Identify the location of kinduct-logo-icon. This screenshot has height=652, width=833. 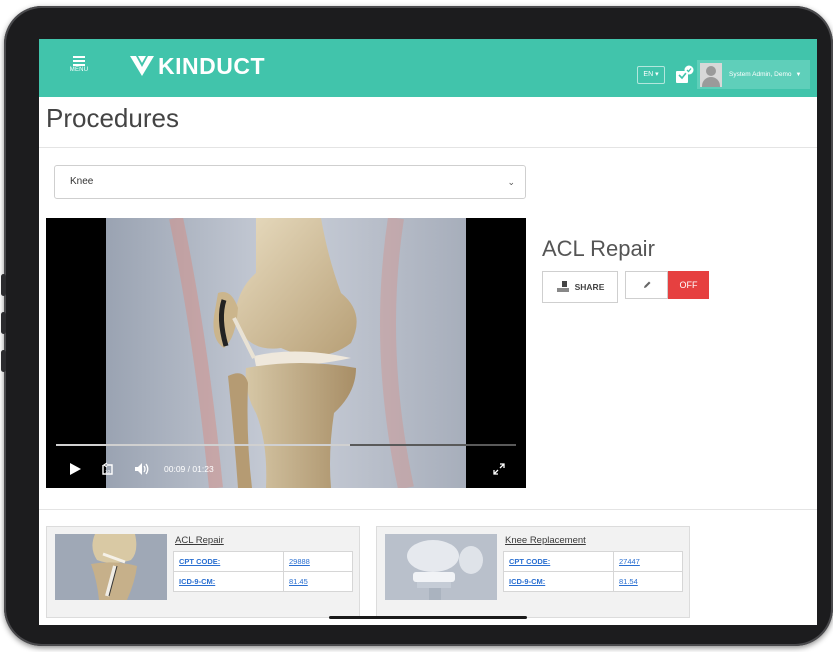
(142, 66).